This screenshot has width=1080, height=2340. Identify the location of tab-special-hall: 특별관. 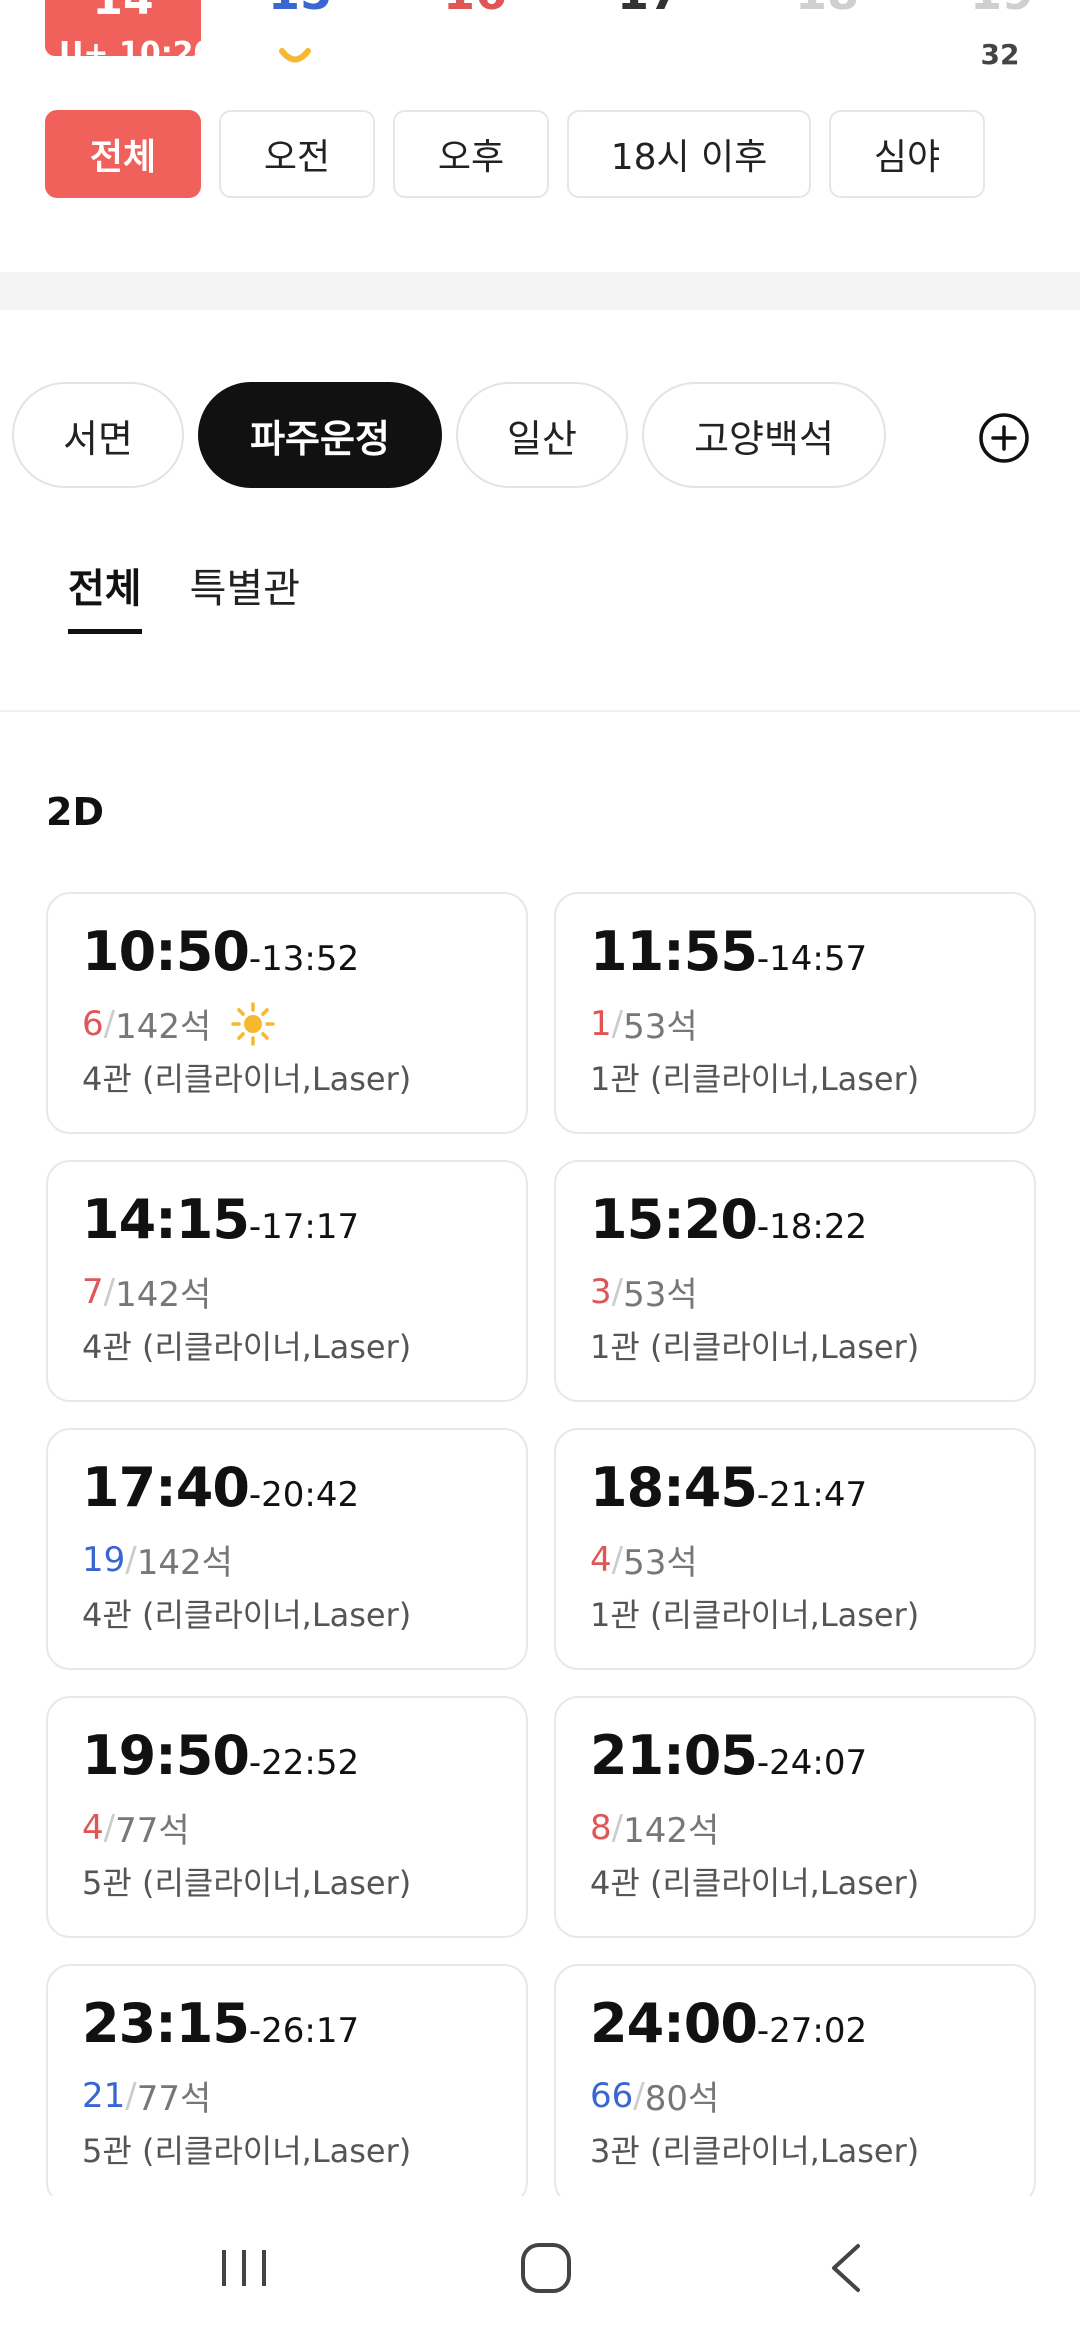
(245, 595).